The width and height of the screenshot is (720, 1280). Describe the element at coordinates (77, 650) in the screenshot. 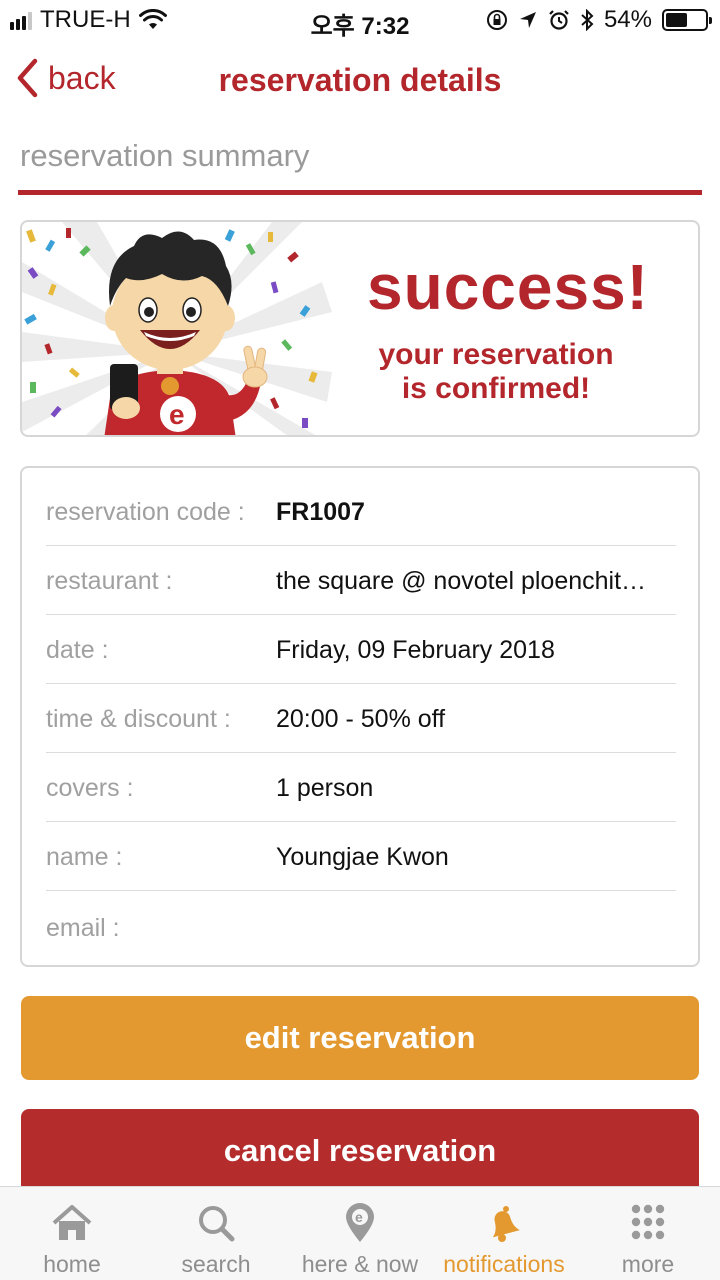

I see `detail-label: date :` at that location.